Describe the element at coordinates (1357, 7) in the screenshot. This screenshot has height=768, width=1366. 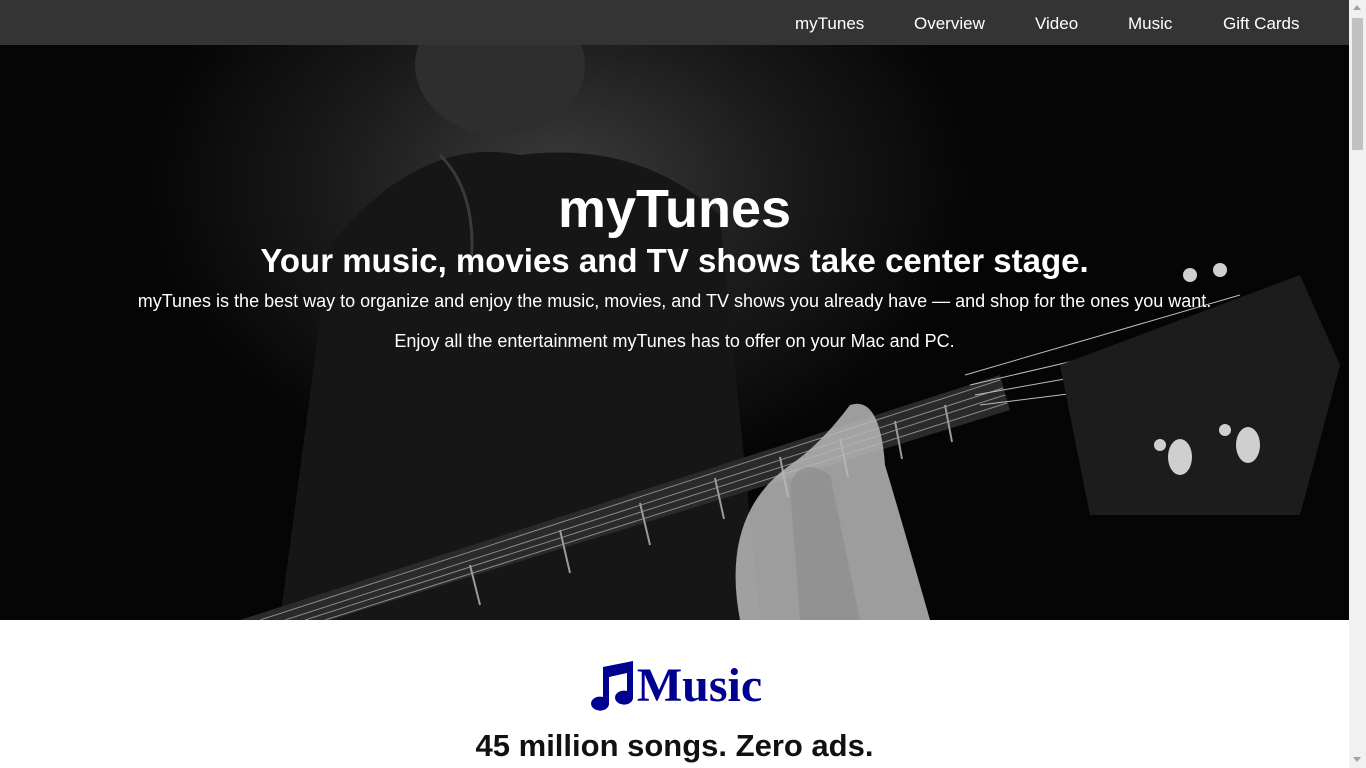
I see `scroll-up-arrow-icon` at that location.